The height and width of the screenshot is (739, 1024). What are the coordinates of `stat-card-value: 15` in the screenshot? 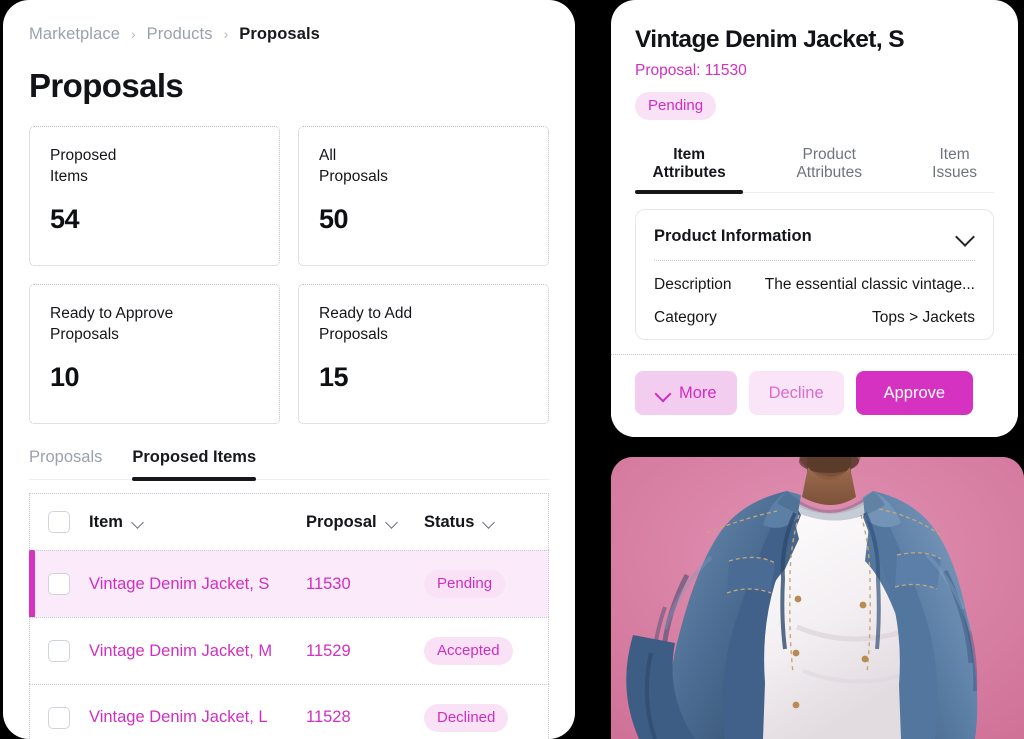 It's located at (334, 377).